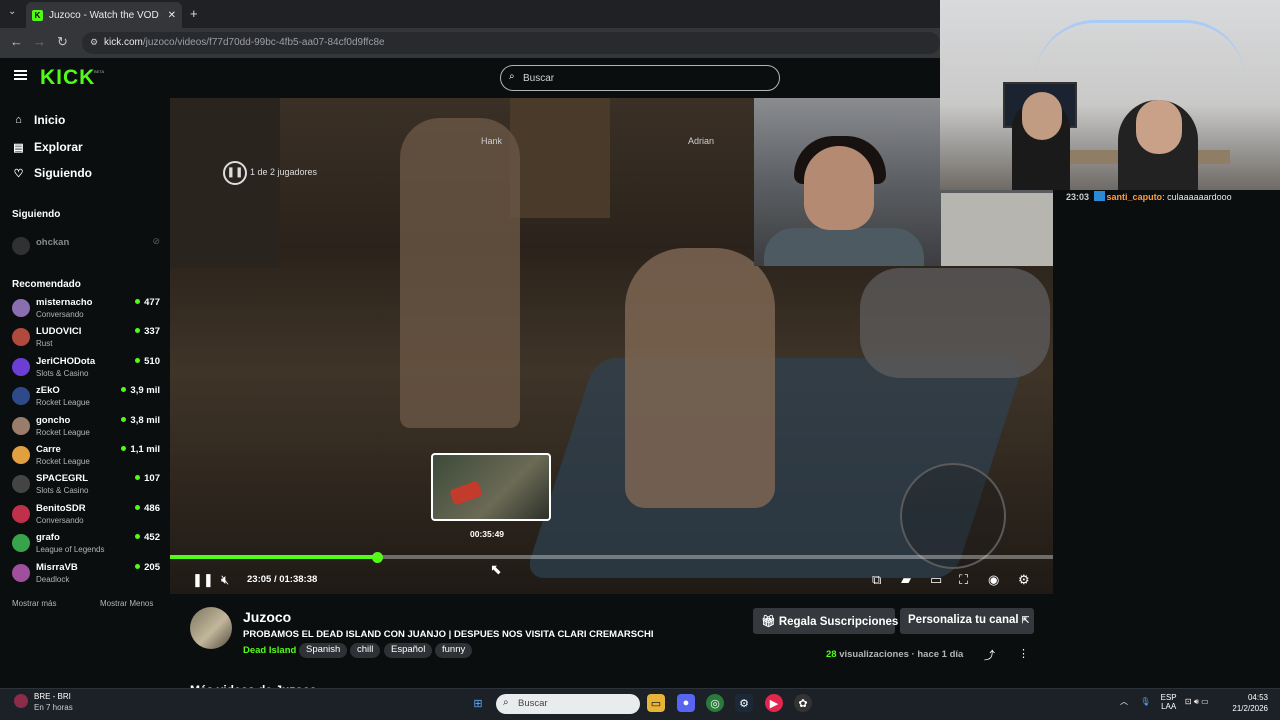  What do you see at coordinates (63, 461) in the screenshot?
I see `channel-category: Rocket League` at bounding box center [63, 461].